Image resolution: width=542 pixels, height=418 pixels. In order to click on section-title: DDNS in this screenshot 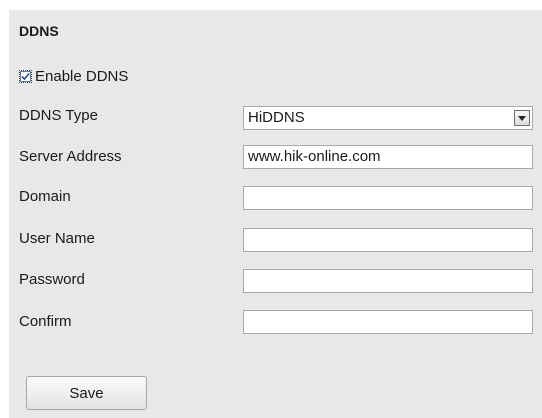, I will do `click(39, 31)`.